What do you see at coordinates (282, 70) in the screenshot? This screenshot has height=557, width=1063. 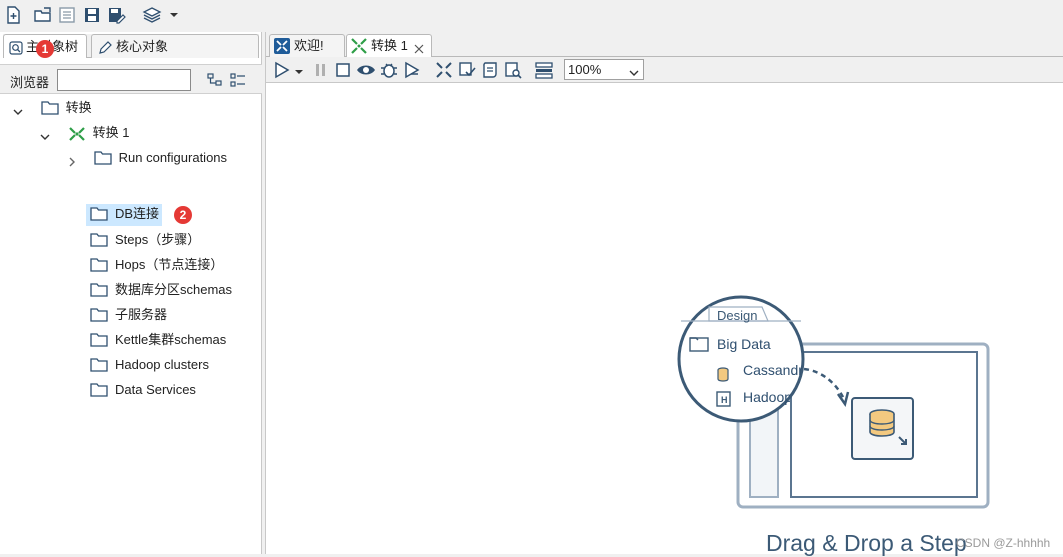 I see `run-icon` at bounding box center [282, 70].